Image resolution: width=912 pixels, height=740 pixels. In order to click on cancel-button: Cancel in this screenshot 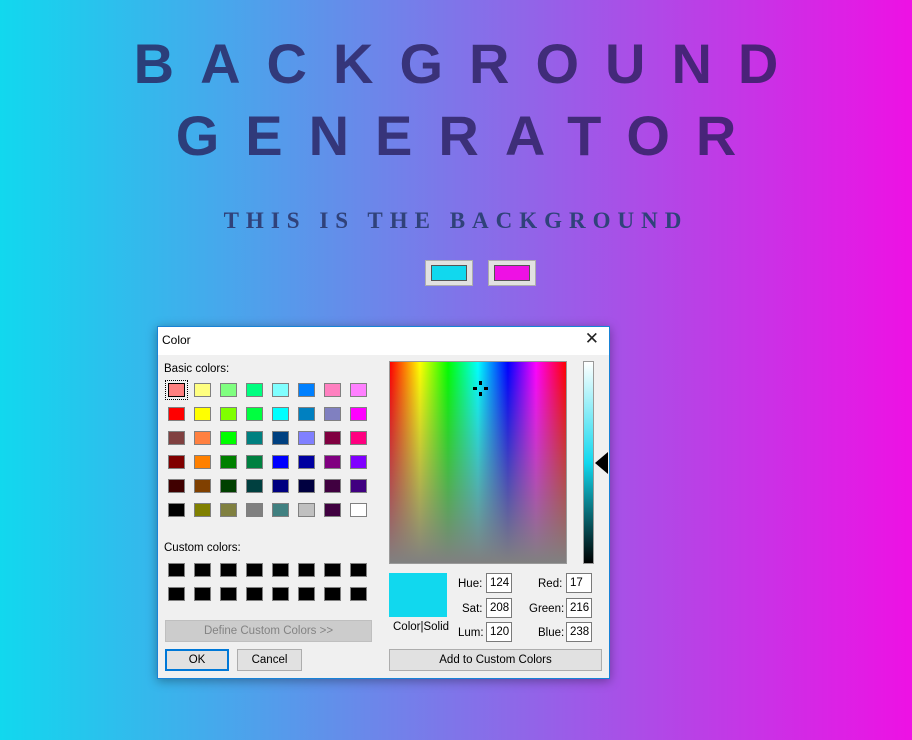, I will do `click(269, 660)`.